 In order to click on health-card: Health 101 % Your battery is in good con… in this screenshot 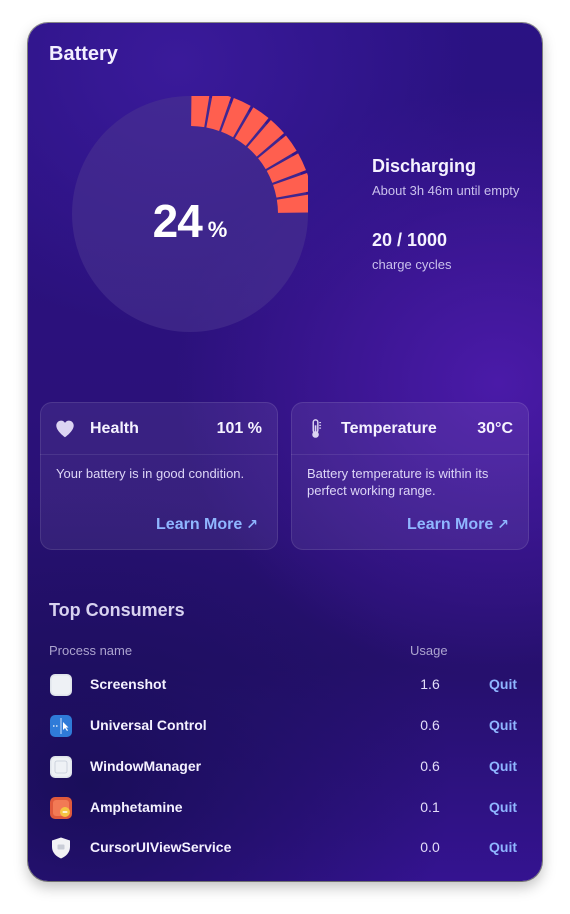, I will do `click(159, 476)`.